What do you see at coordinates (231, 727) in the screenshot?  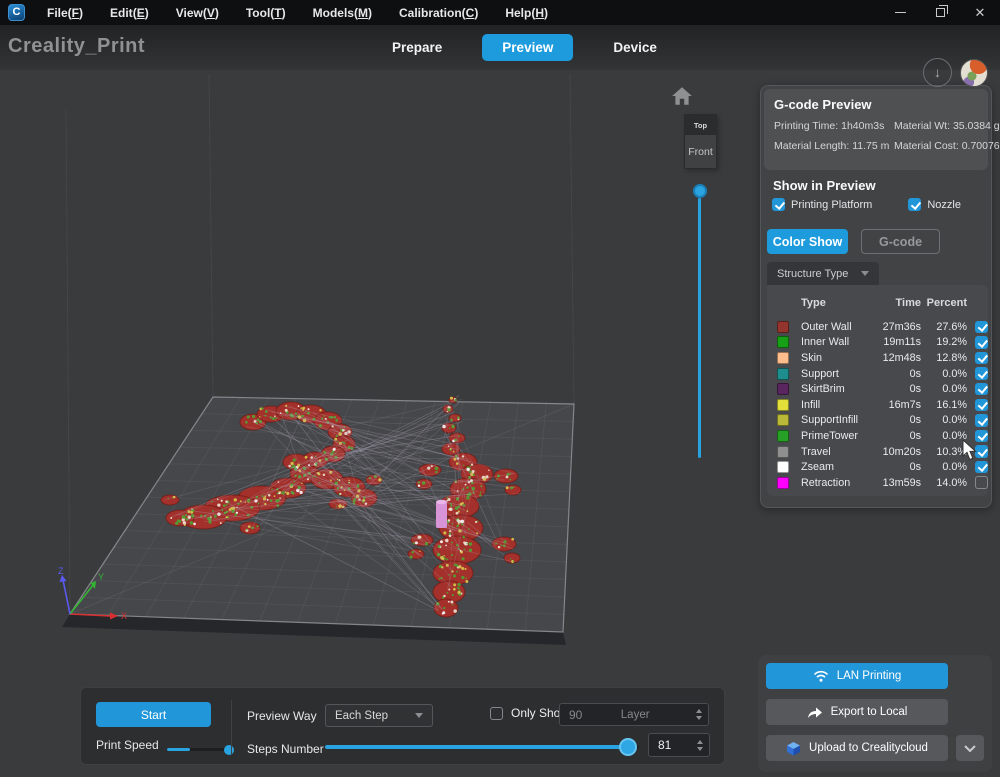 I see `divider` at bounding box center [231, 727].